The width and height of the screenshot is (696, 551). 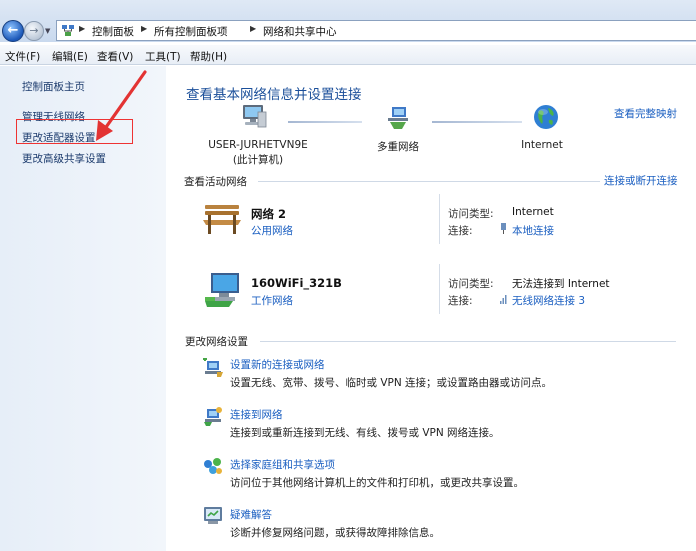 What do you see at coordinates (503, 228) in the screenshot?
I see `ethernet-icon` at bounding box center [503, 228].